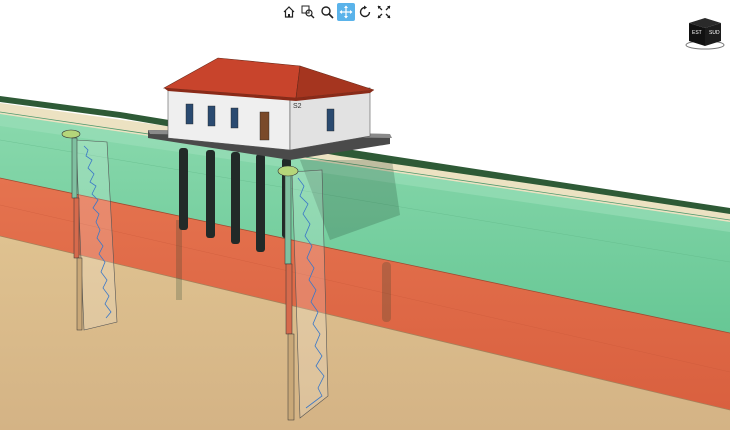  Describe the element at coordinates (76, 228) in the screenshot. I see `borehole-left-shaft-mid` at that location.